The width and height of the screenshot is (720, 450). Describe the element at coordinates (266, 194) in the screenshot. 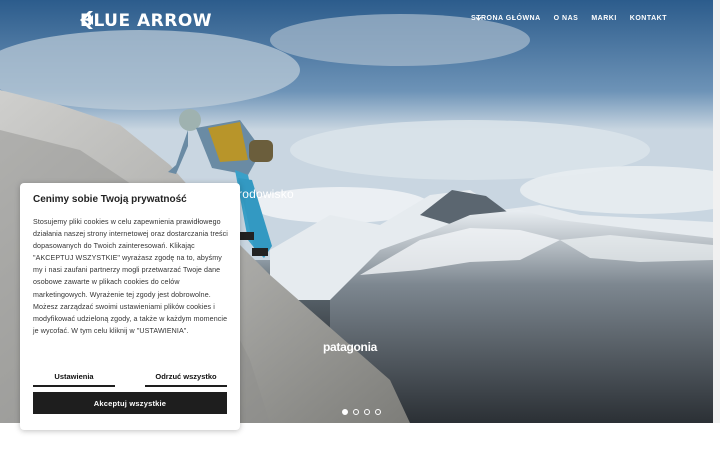

I see `hero-subtitle: rodowisko` at that location.